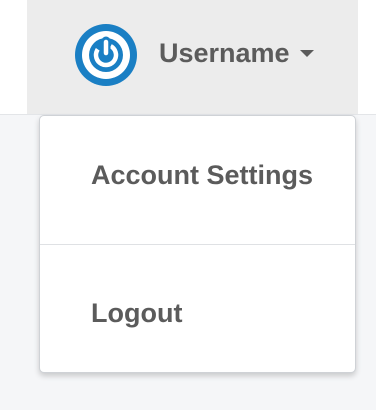 The width and height of the screenshot is (376, 410). What do you see at coordinates (197, 175) in the screenshot?
I see `account-settings-menu-item: Account Settings` at bounding box center [197, 175].